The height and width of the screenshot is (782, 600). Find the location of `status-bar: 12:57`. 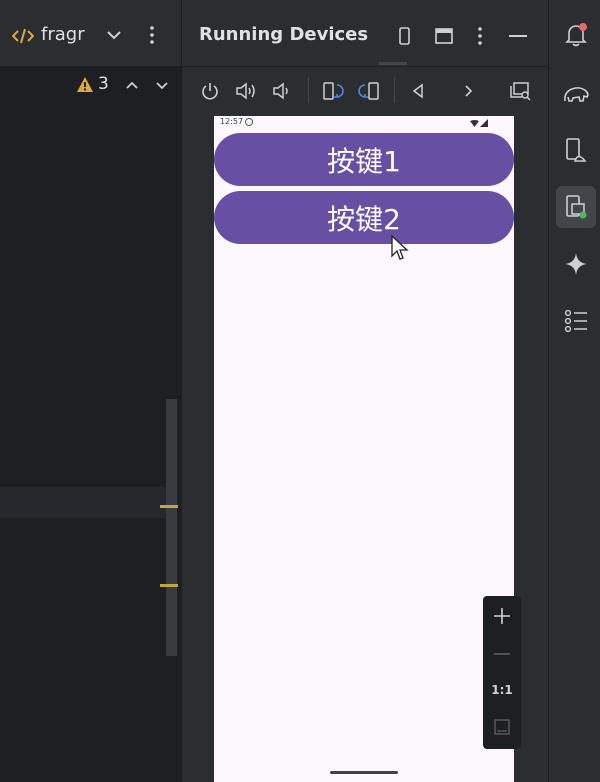

status-bar: 12:57 is located at coordinates (364, 123).